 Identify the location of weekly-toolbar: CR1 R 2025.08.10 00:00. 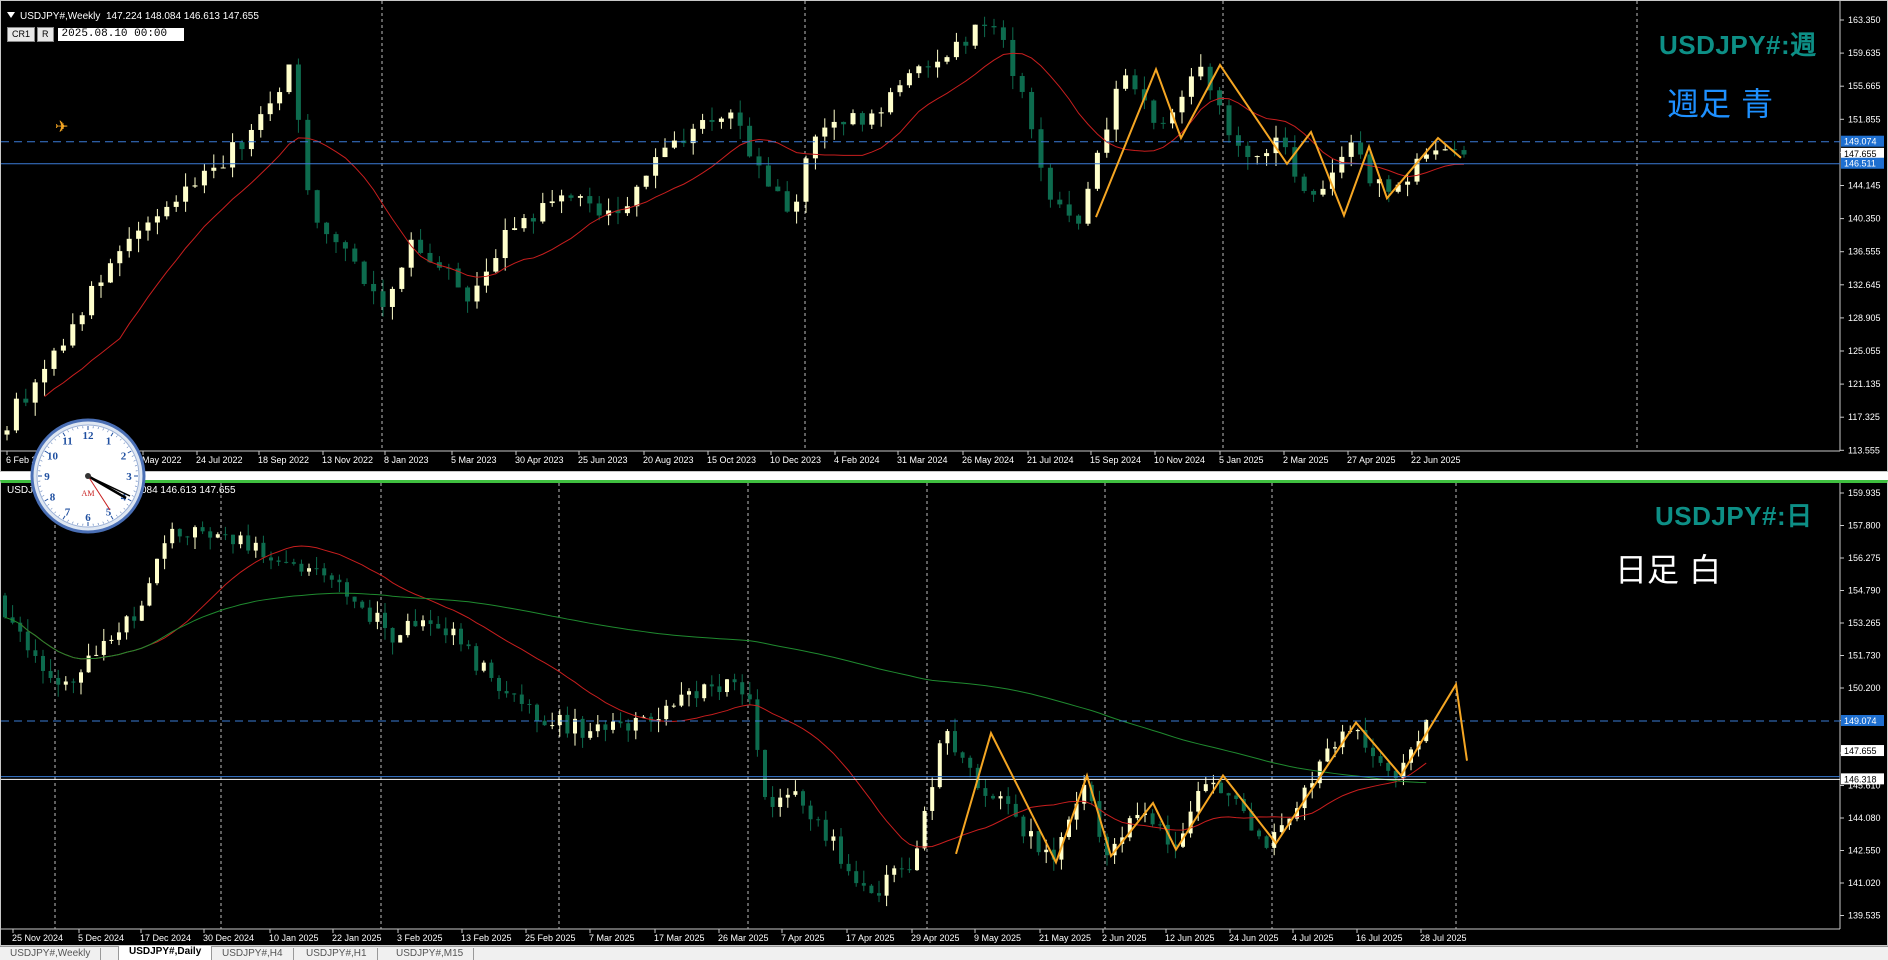
(95, 34).